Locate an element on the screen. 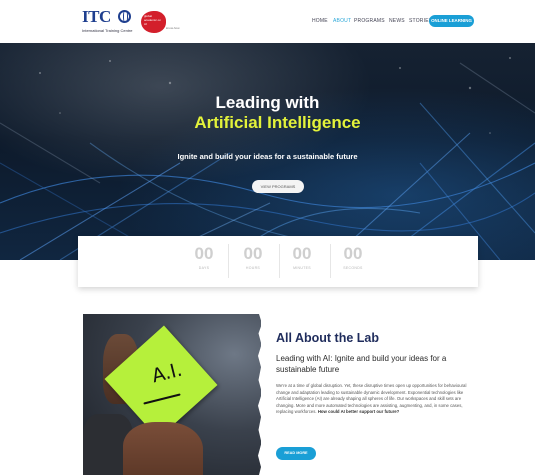 The image size is (535, 475). hero-title-line2: Artificial Intelligence is located at coordinates (277, 122).